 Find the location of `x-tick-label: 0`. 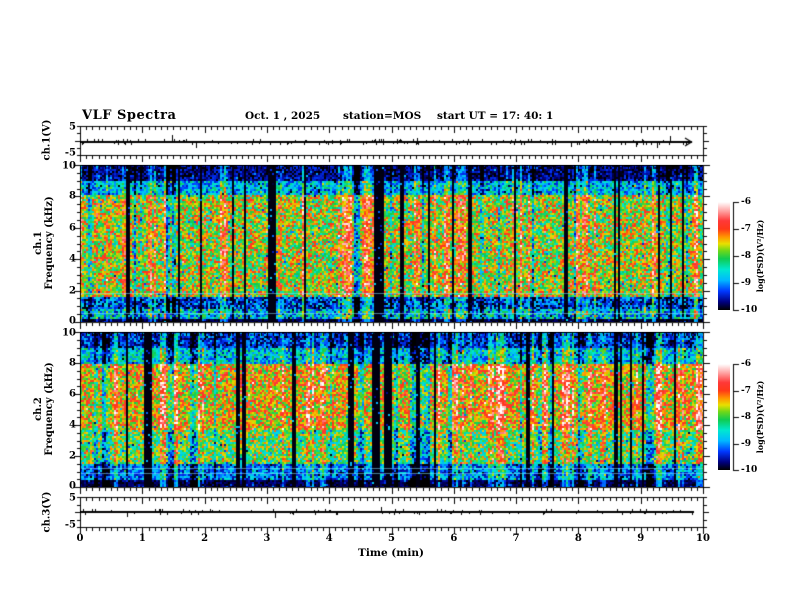

x-tick-label: 0 is located at coordinates (80, 538).